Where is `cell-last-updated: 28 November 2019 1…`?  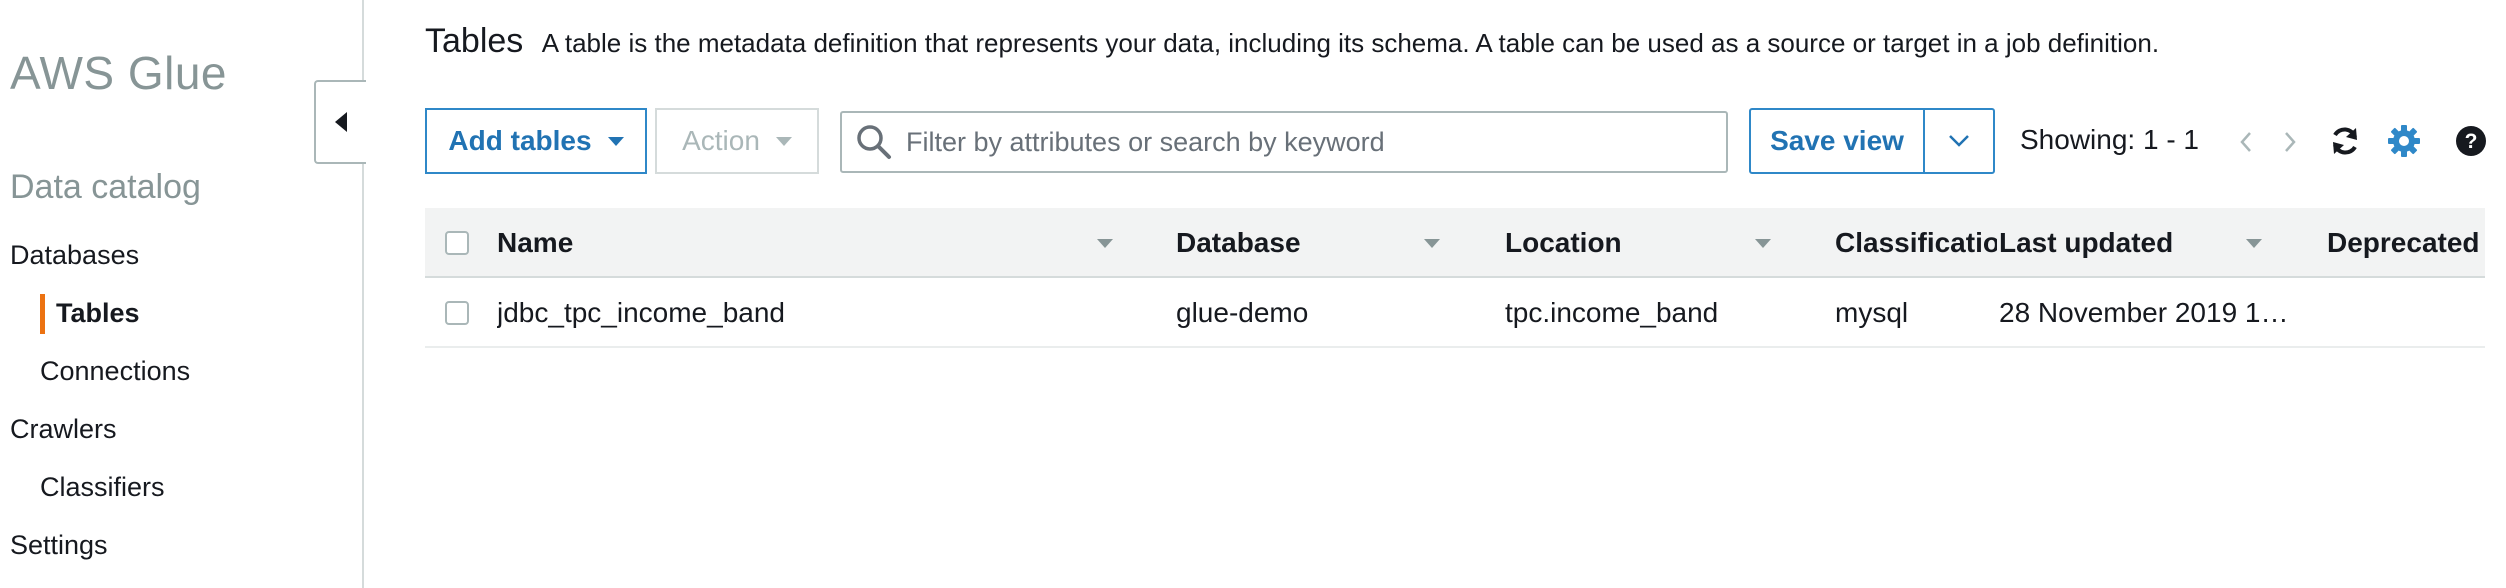
cell-last-updated: 28 November 2019 1… is located at coordinates (2144, 312).